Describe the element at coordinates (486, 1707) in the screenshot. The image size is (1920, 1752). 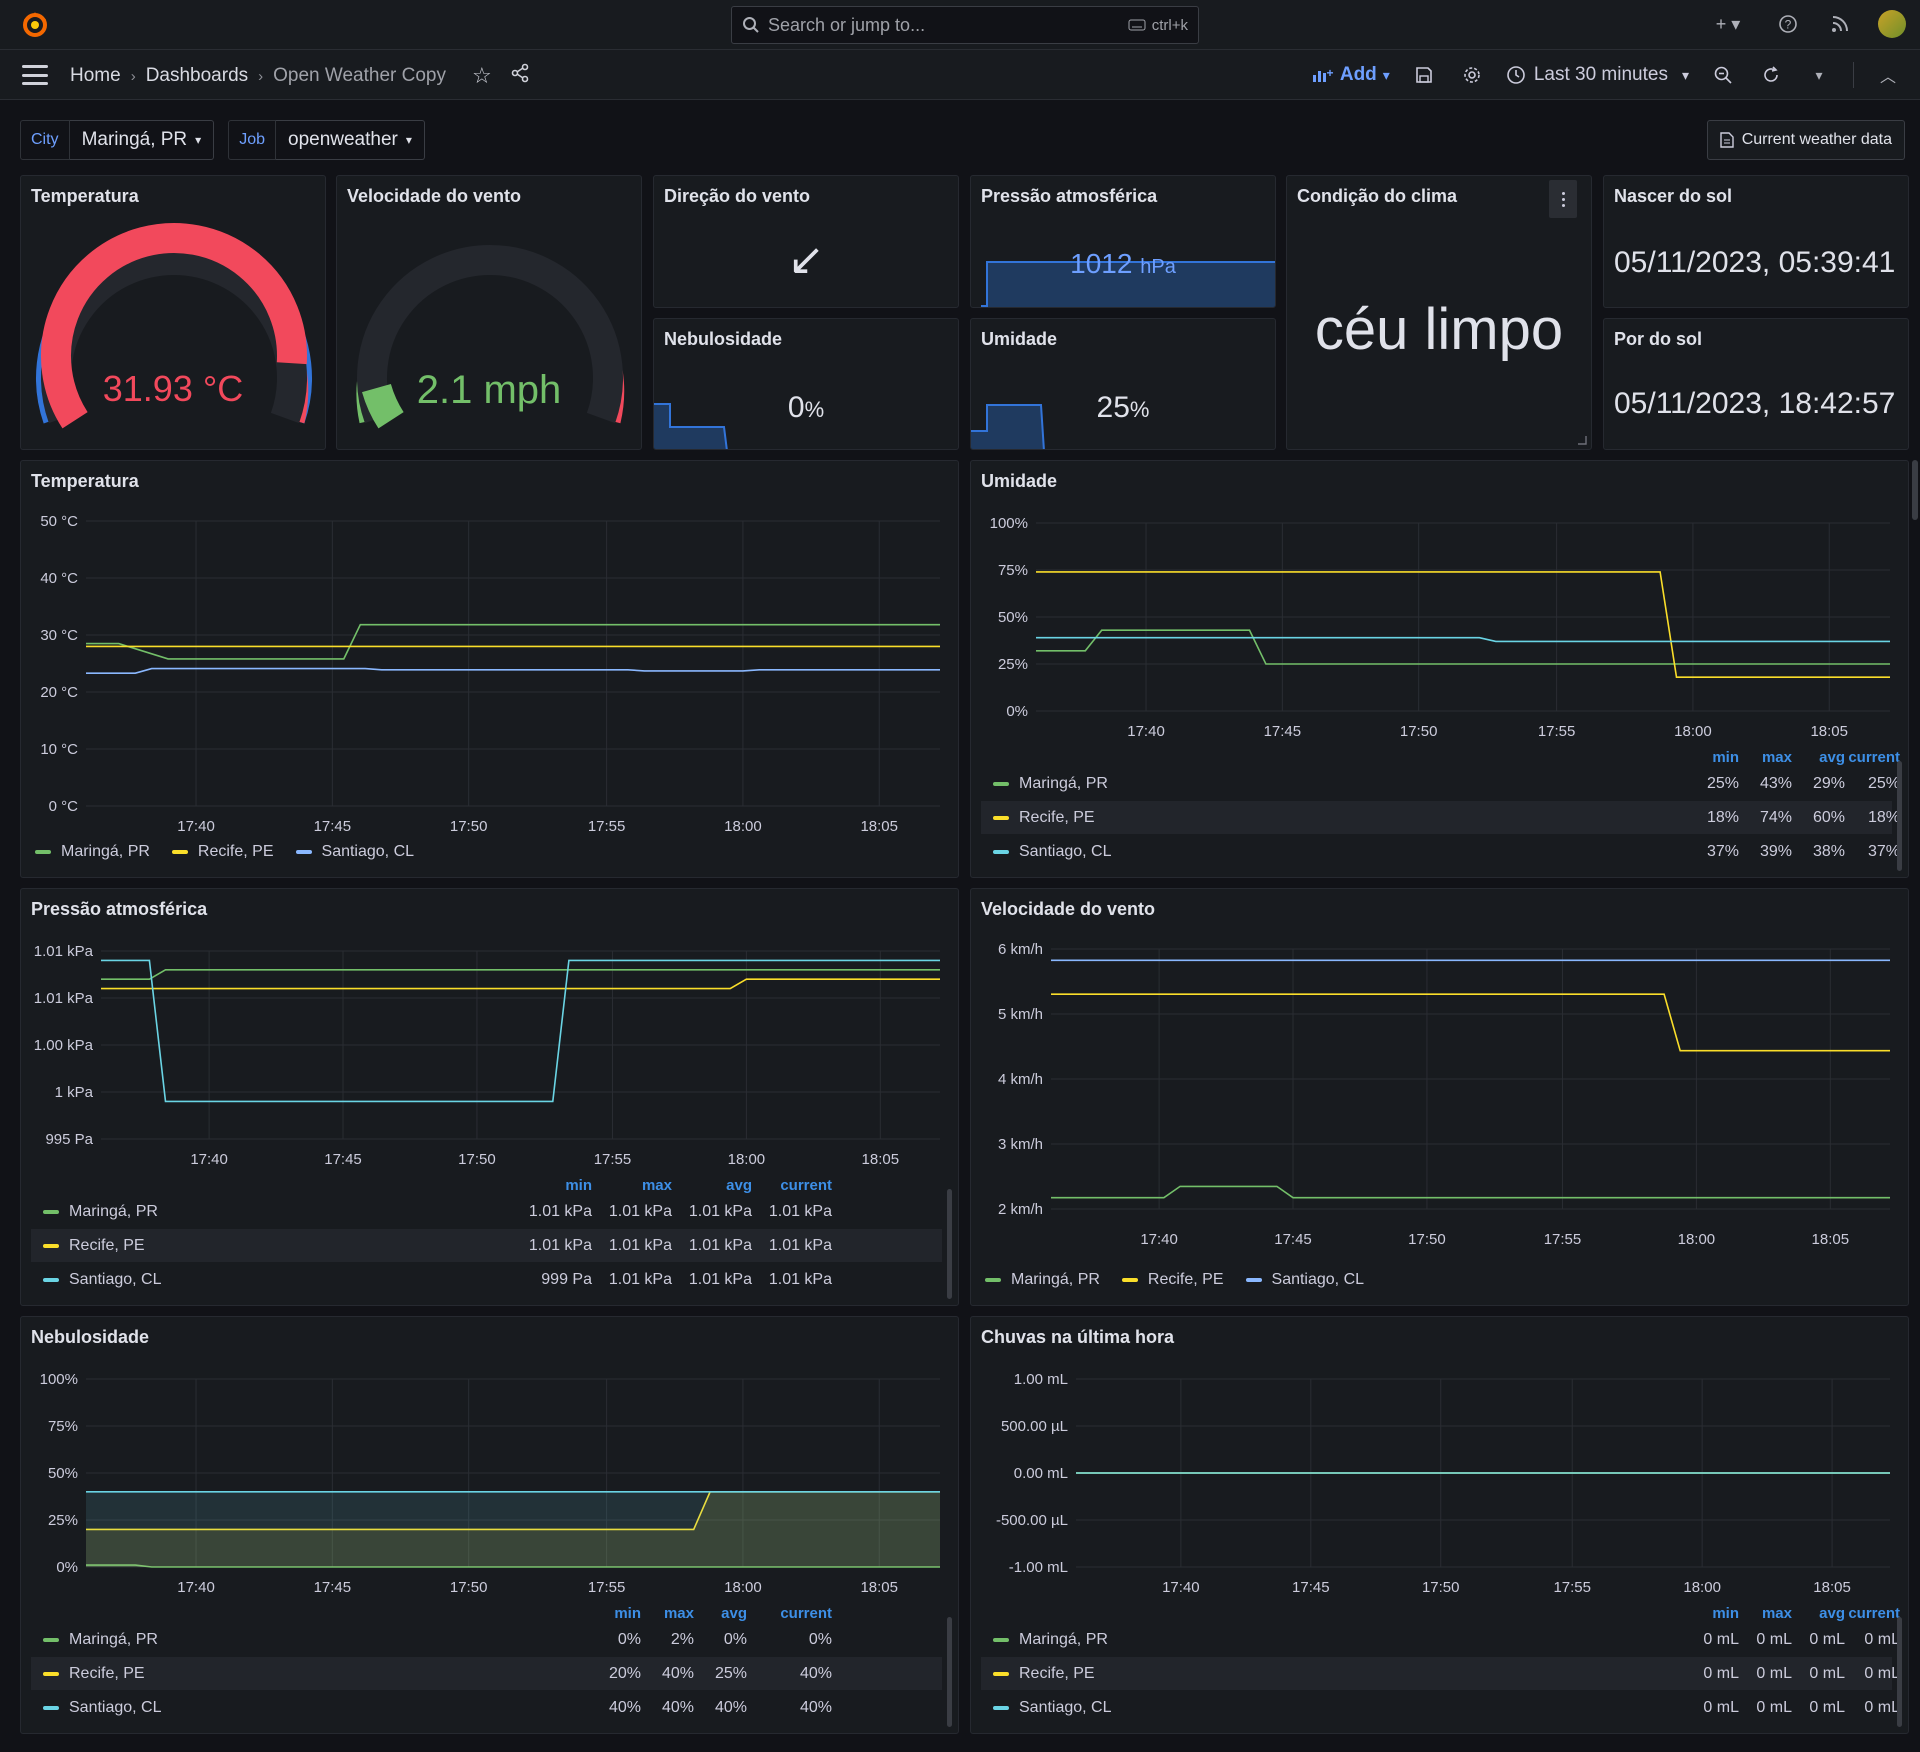
I see `legend-table-row: Santiago, CL 40% 40% 40% 40%` at that location.